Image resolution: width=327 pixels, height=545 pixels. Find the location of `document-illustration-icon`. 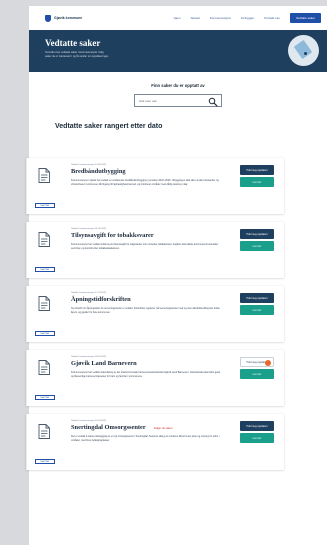

document-illustration-icon is located at coordinates (303, 50).